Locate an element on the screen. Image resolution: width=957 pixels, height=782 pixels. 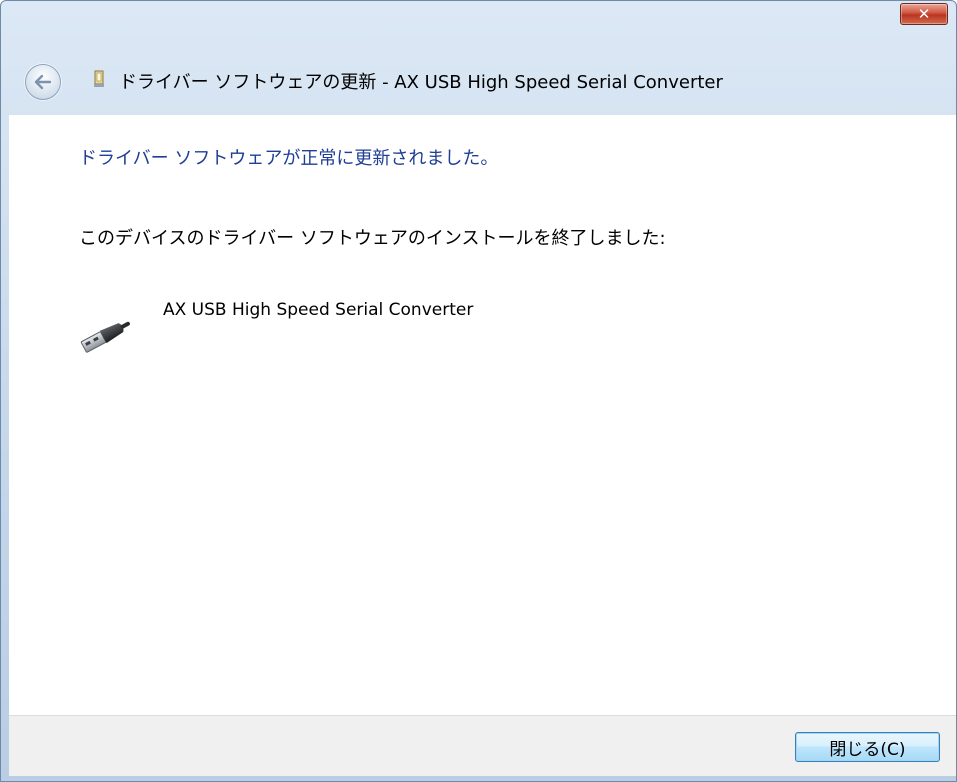
install-description: このデバイスのドライバー ソフトウェアのインストールを終了しました: is located at coordinates (372, 238).